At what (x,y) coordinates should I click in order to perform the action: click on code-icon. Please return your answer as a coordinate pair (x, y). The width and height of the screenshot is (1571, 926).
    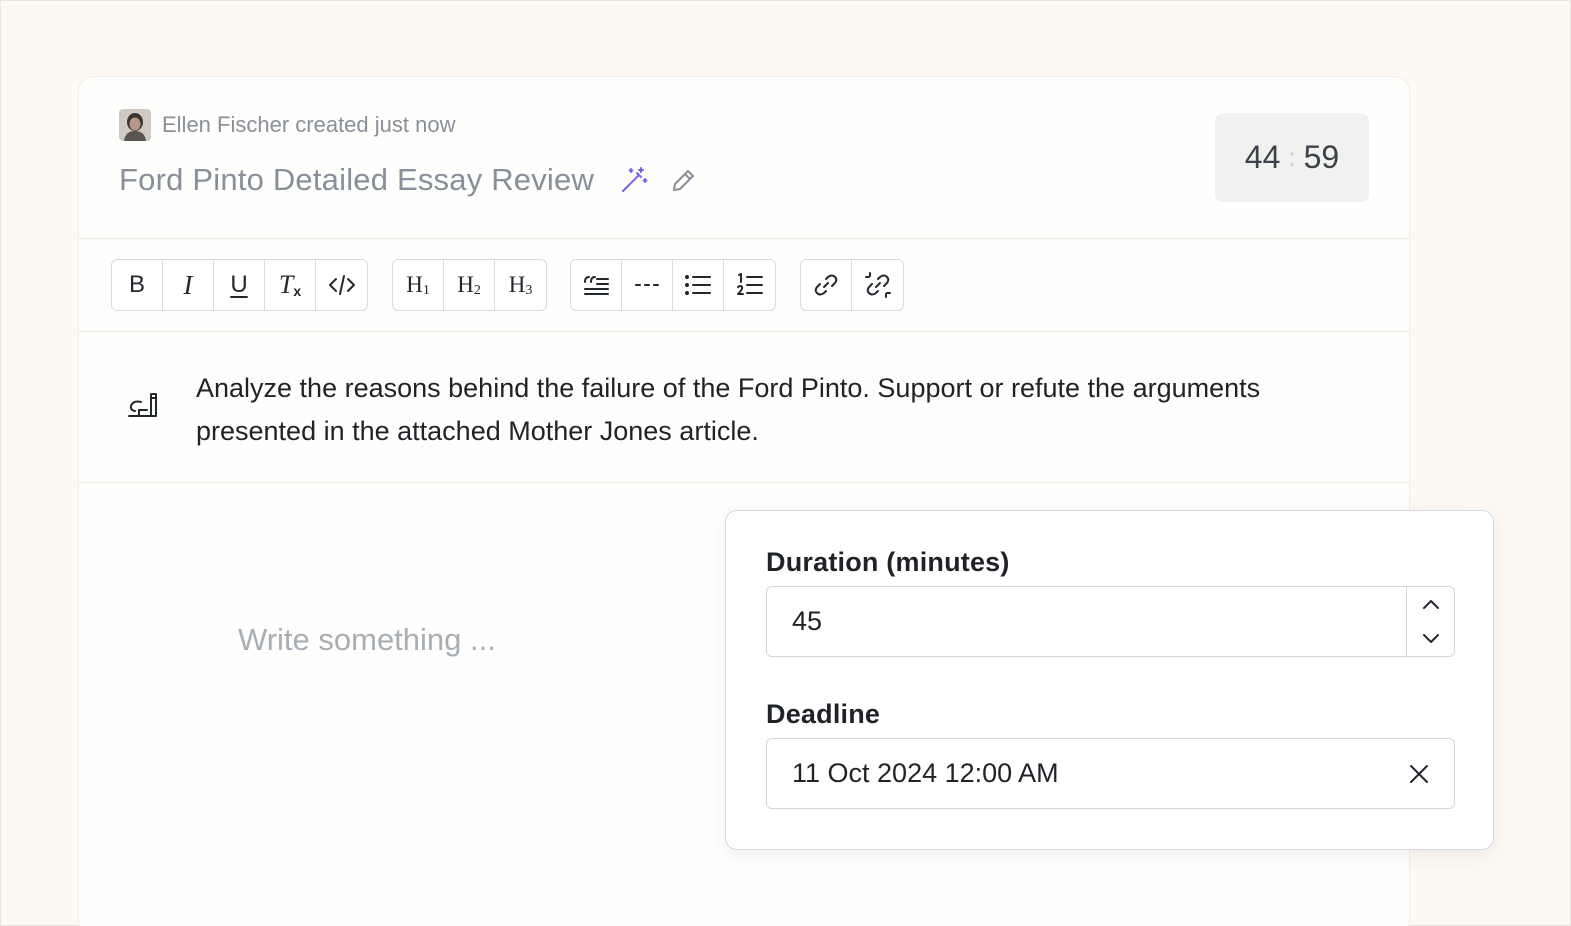
    Looking at the image, I should click on (341, 285).